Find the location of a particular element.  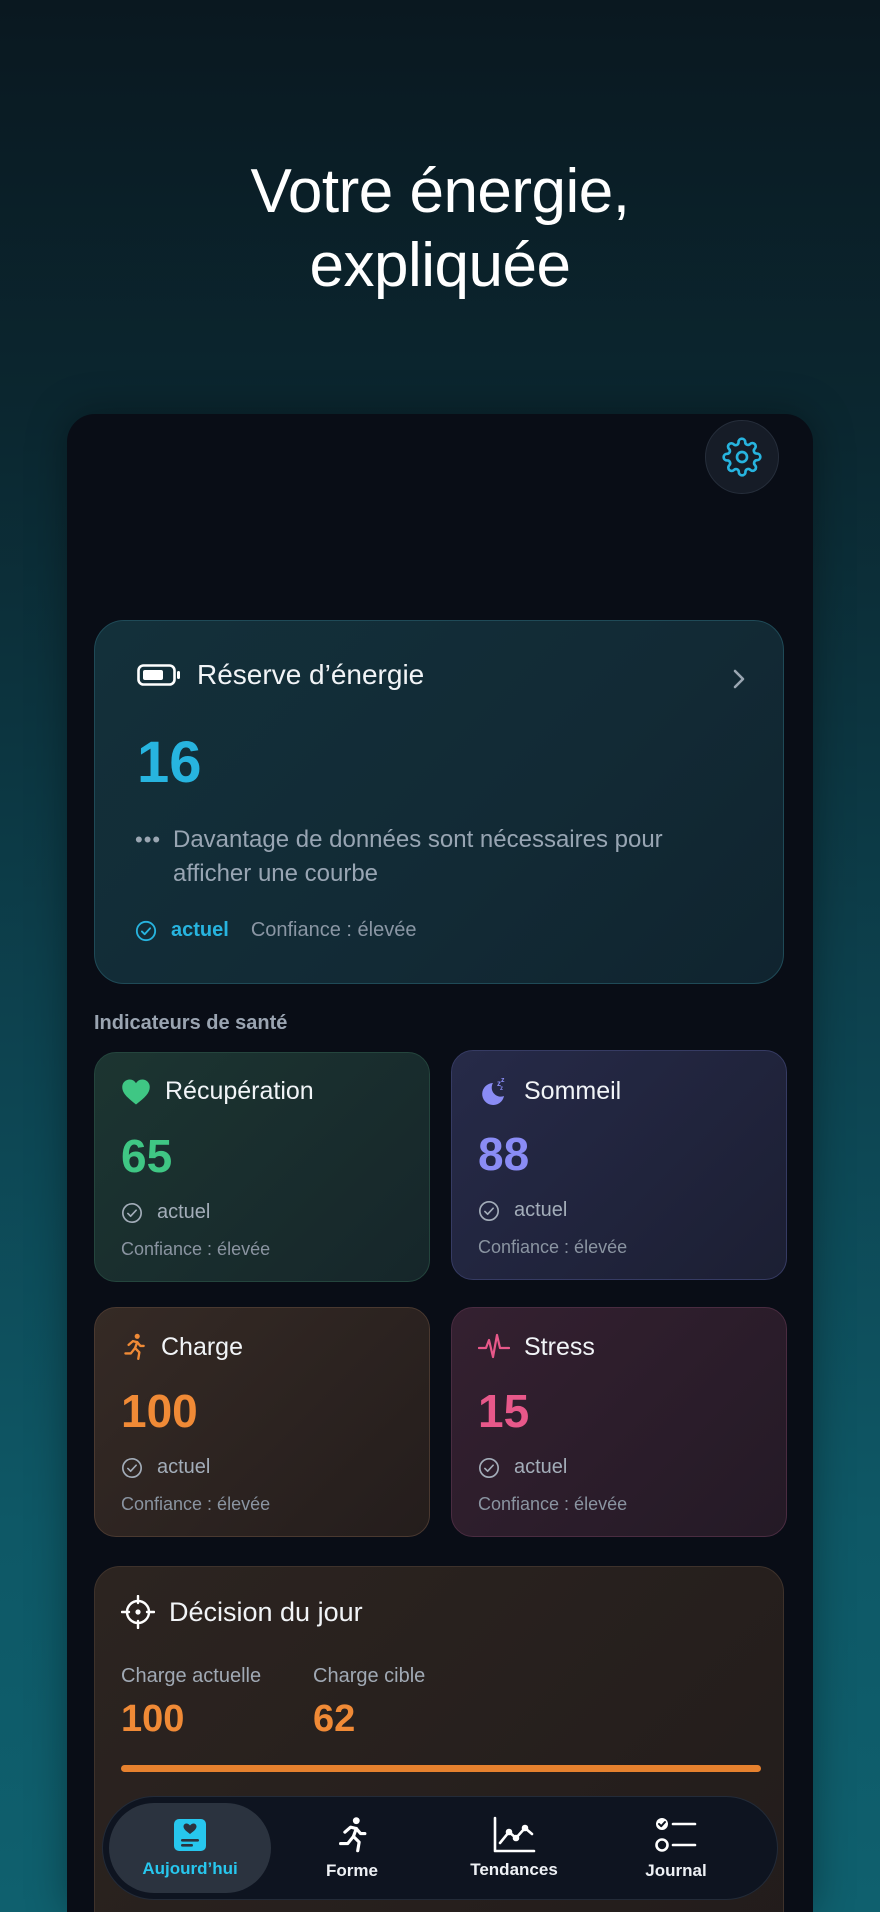

tab-today-label: Aujourd’hui is located at coordinates (190, 1868).